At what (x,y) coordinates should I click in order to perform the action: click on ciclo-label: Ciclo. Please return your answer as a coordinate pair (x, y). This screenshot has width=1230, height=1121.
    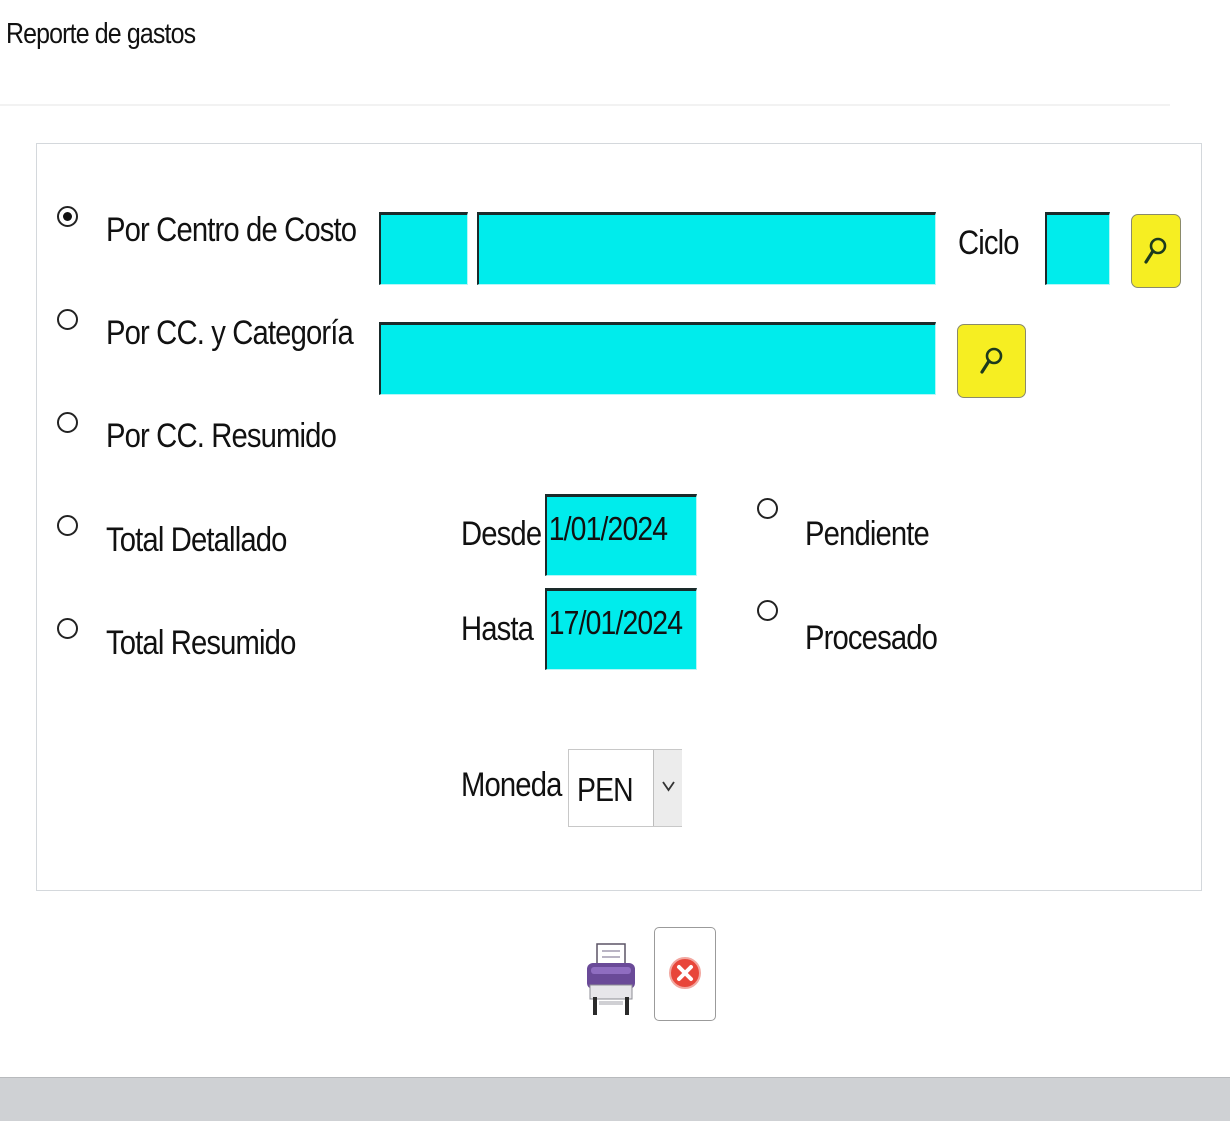
    Looking at the image, I should click on (989, 243).